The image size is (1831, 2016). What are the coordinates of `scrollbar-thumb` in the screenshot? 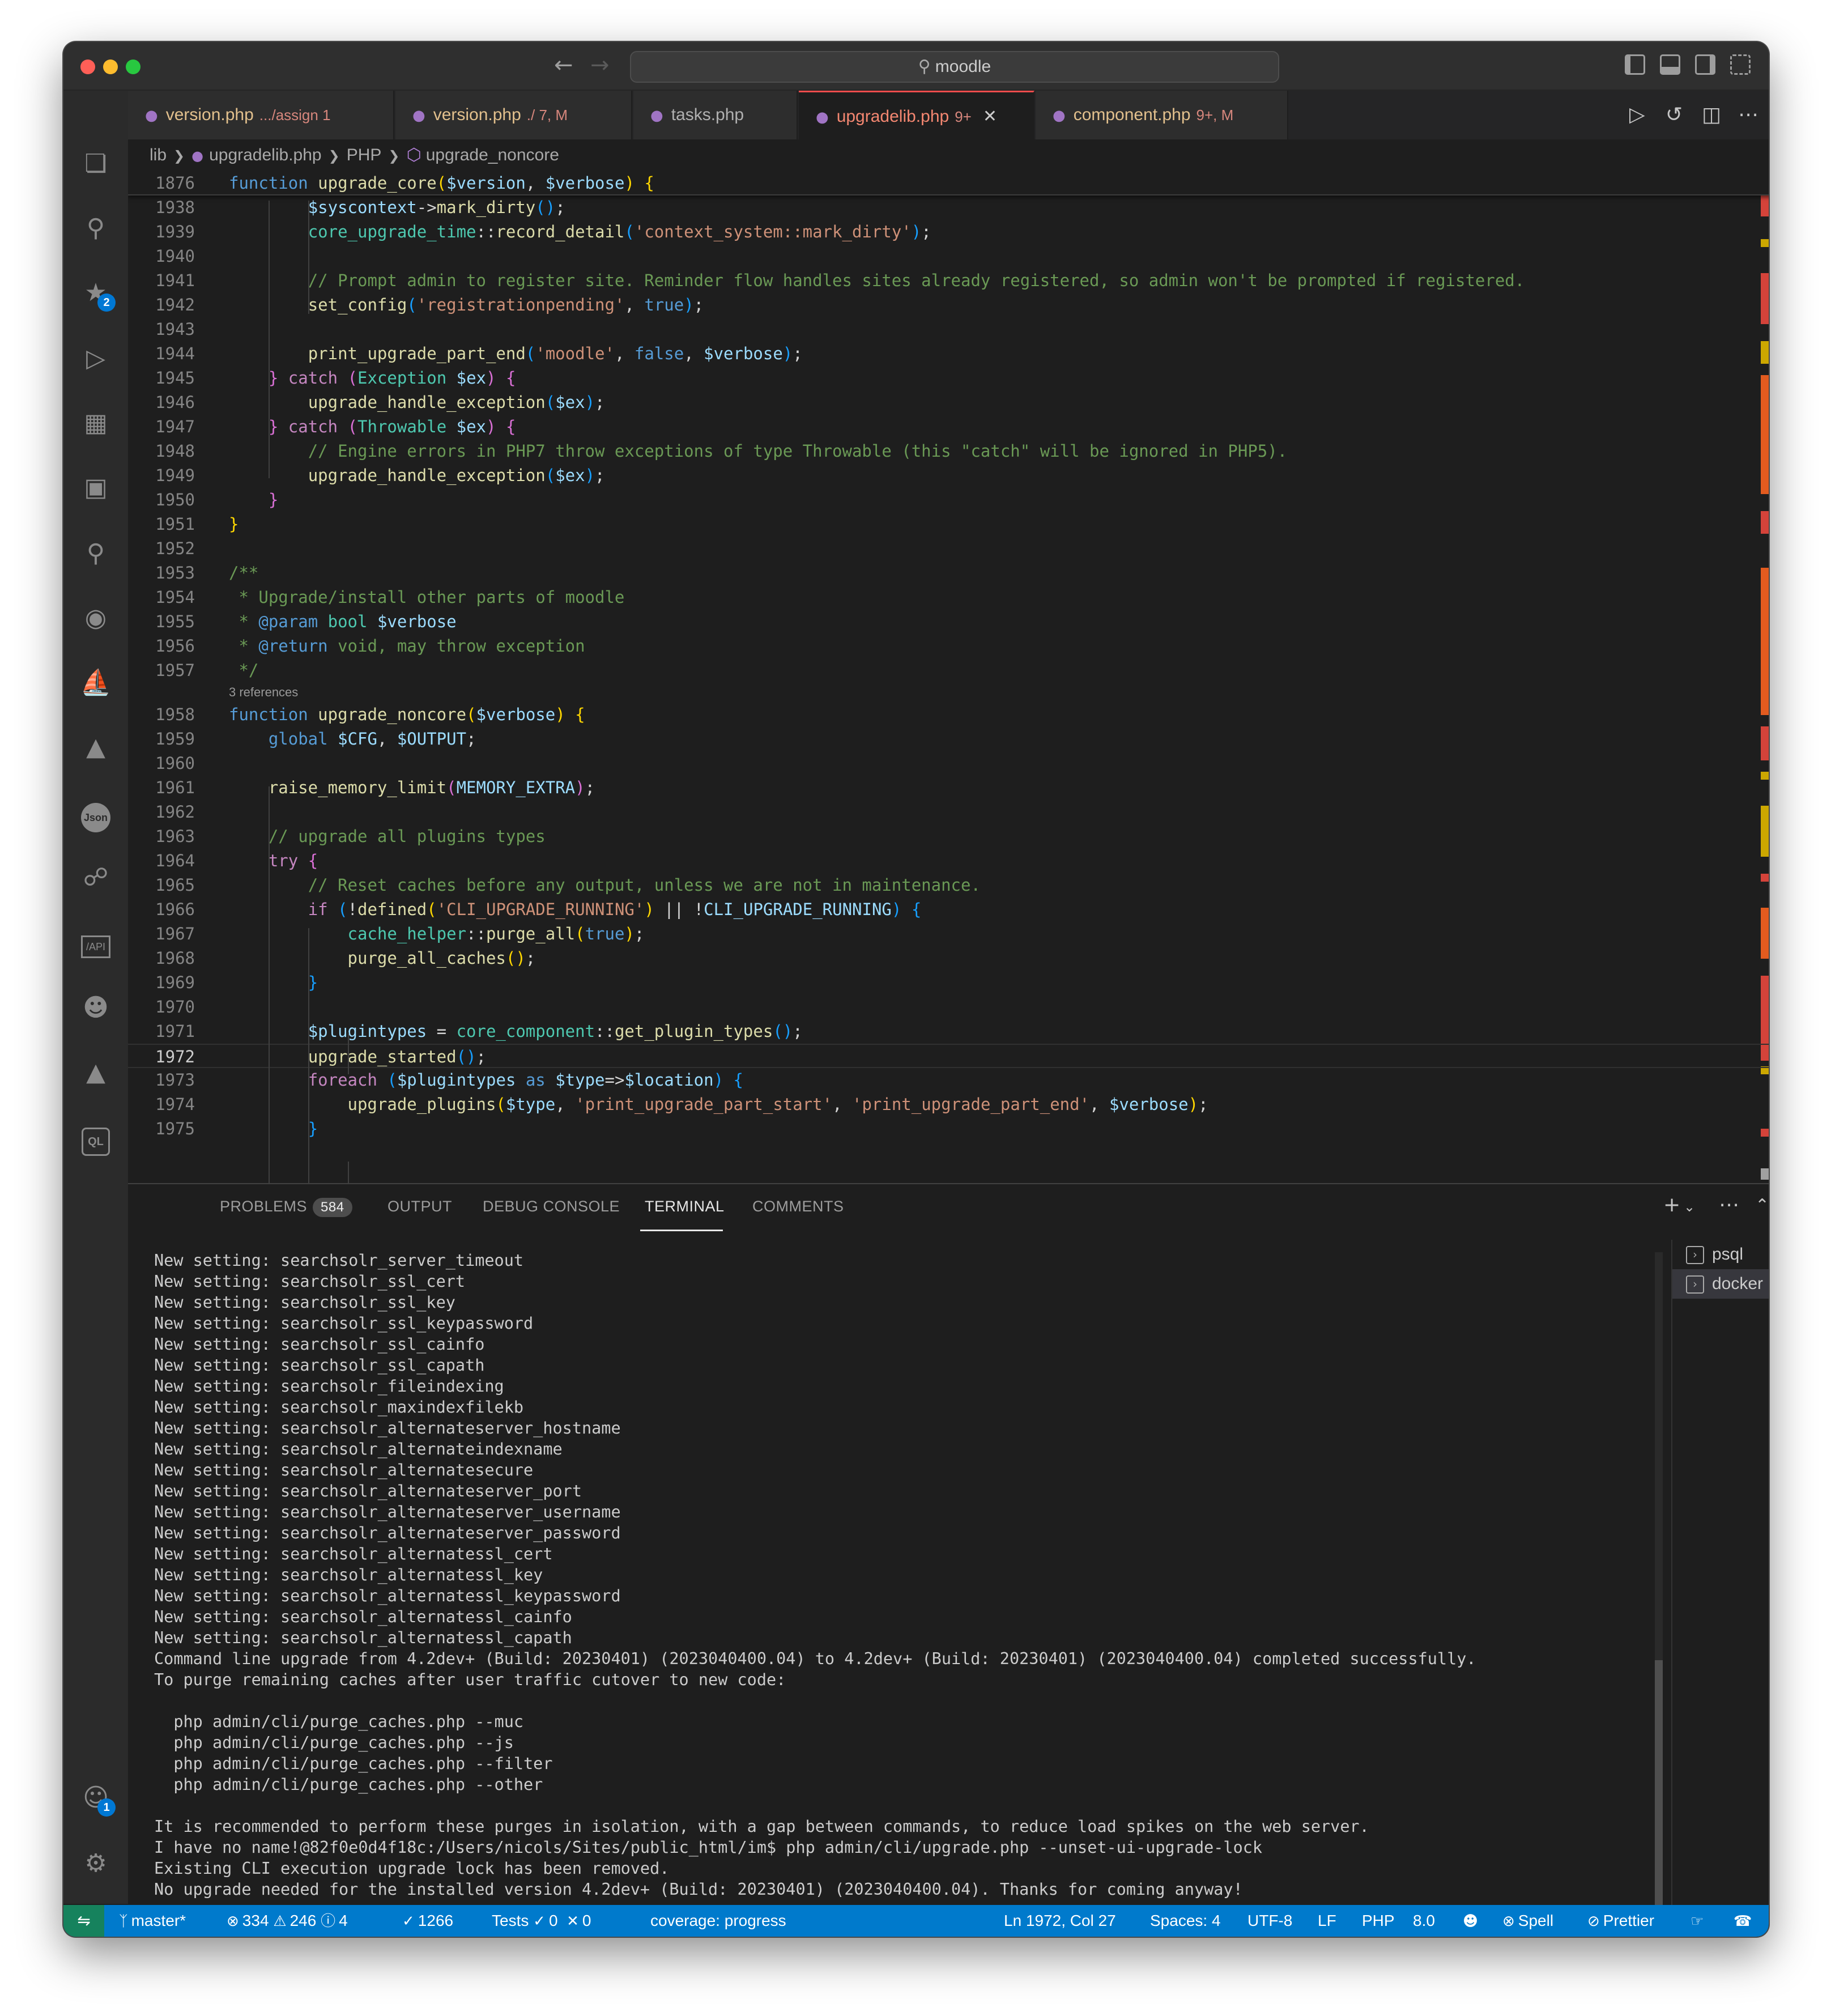 It's located at (1659, 1798).